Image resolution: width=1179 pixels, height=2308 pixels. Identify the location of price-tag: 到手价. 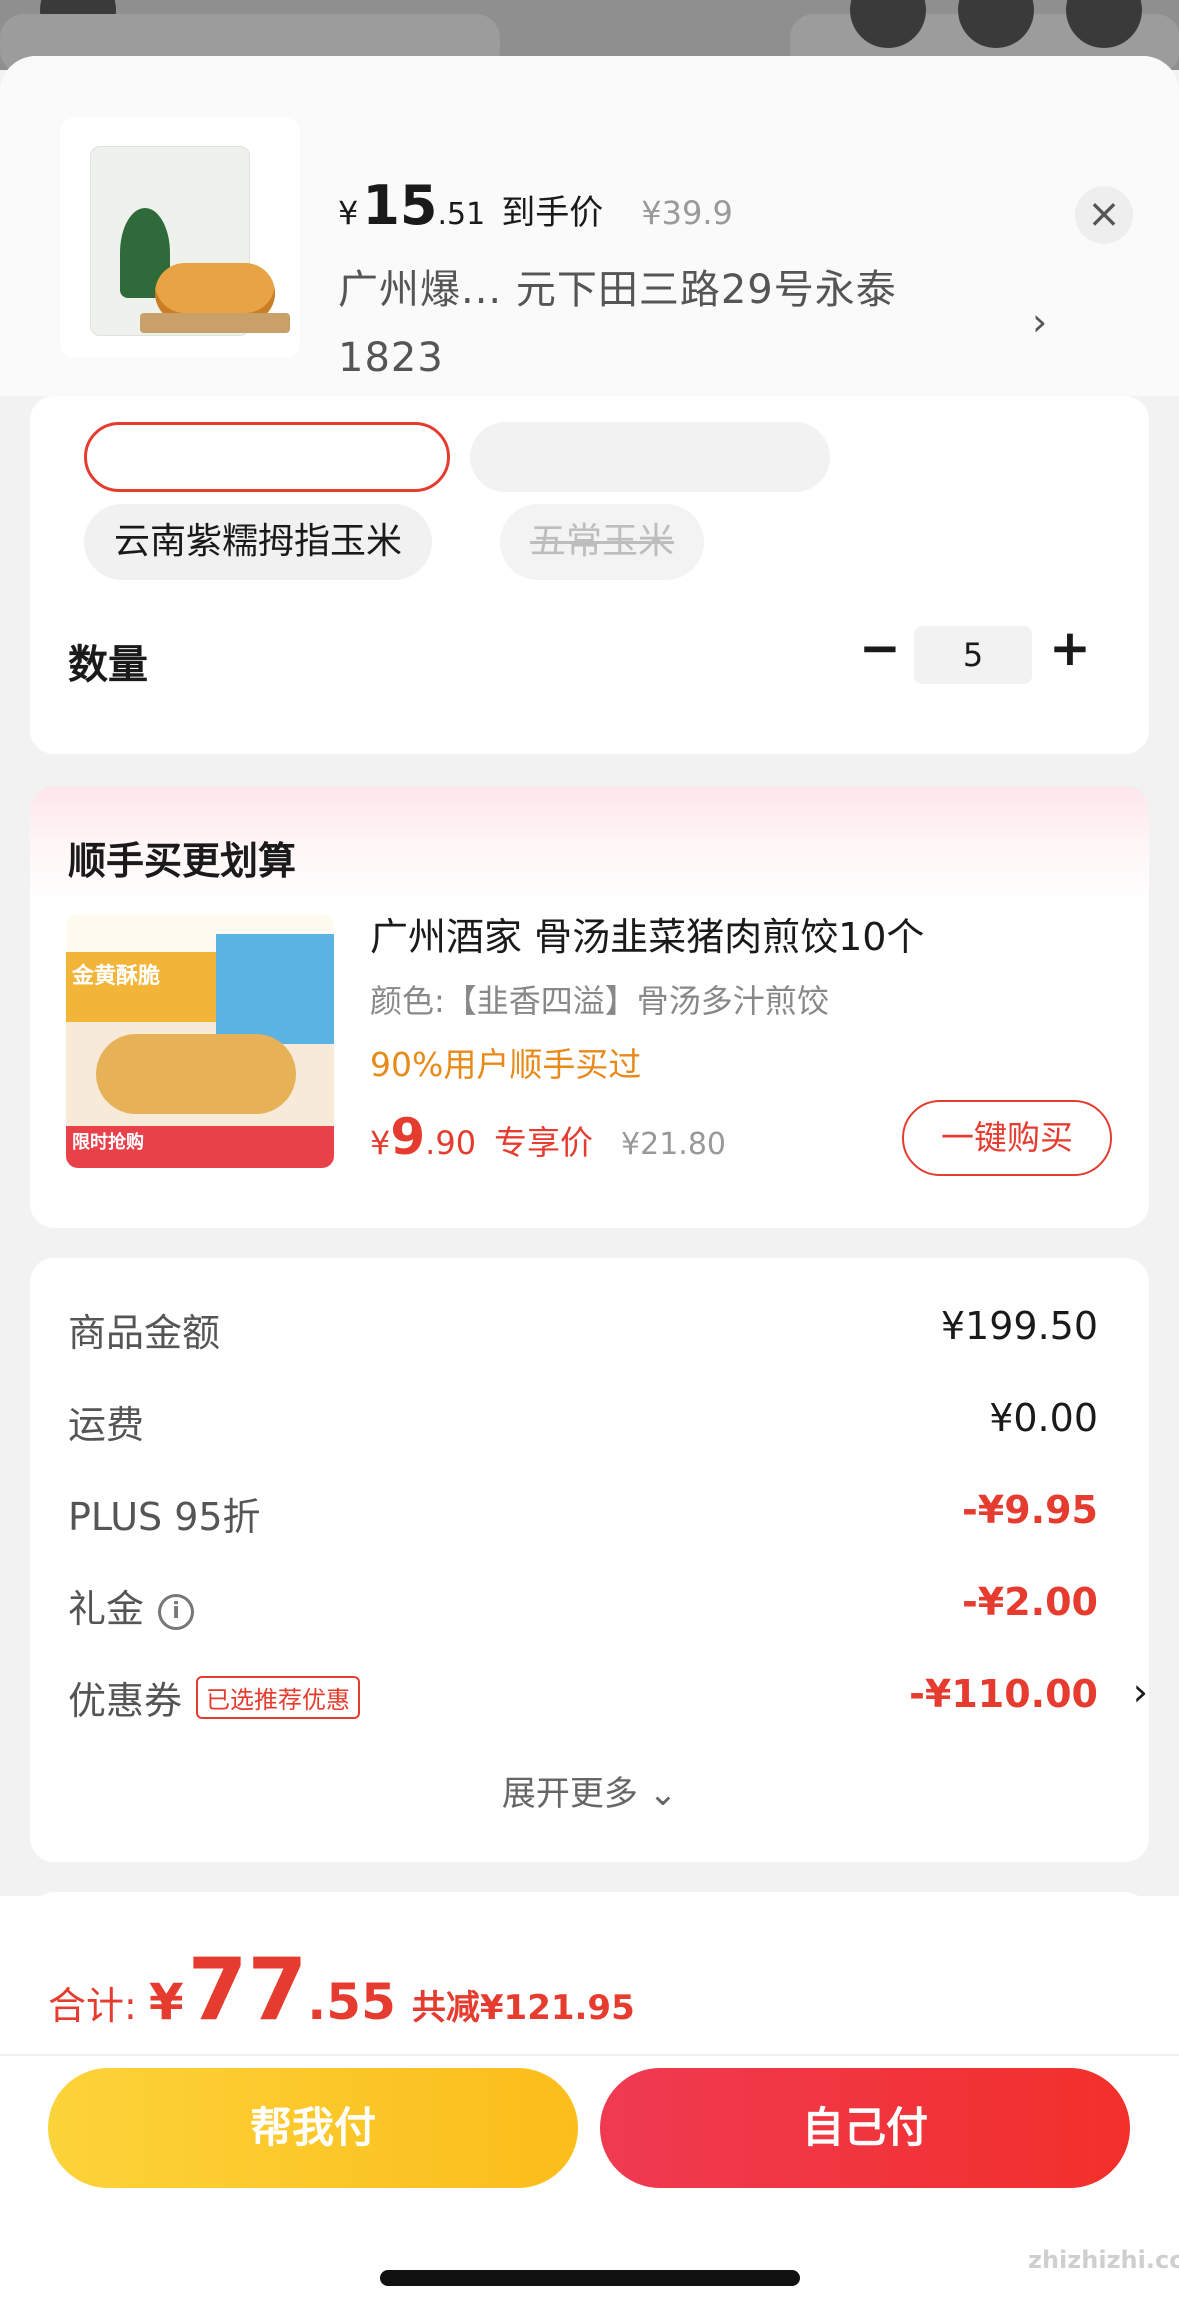
(552, 213).